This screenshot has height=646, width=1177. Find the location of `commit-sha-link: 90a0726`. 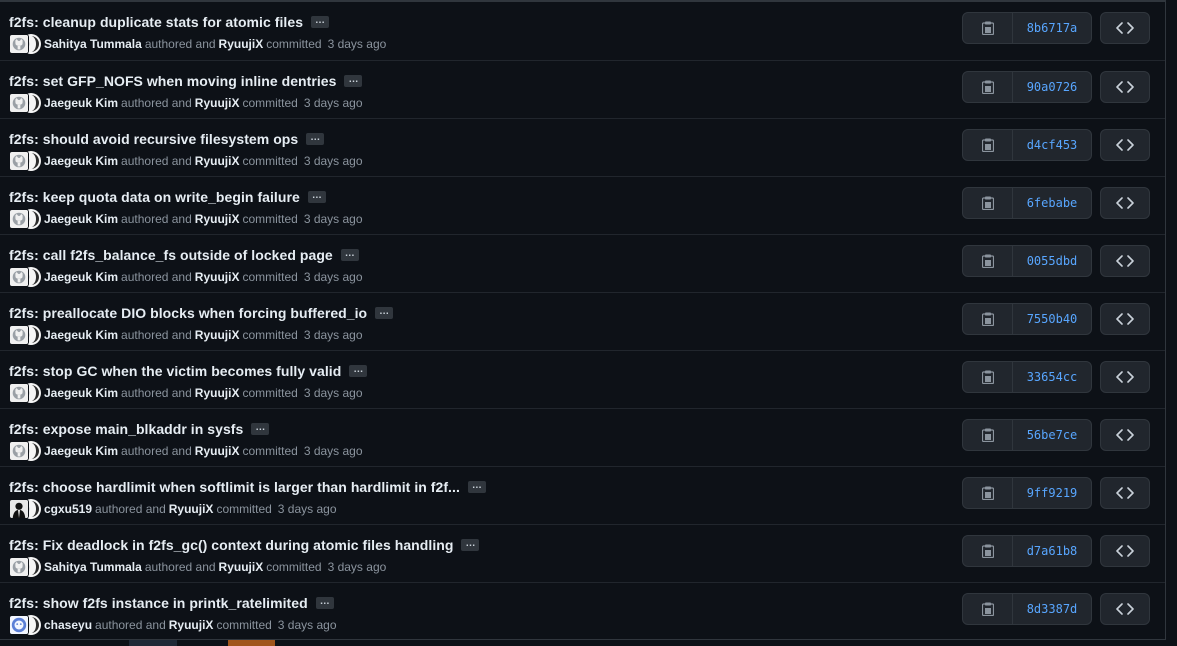

commit-sha-link: 90a0726 is located at coordinates (1052, 87).